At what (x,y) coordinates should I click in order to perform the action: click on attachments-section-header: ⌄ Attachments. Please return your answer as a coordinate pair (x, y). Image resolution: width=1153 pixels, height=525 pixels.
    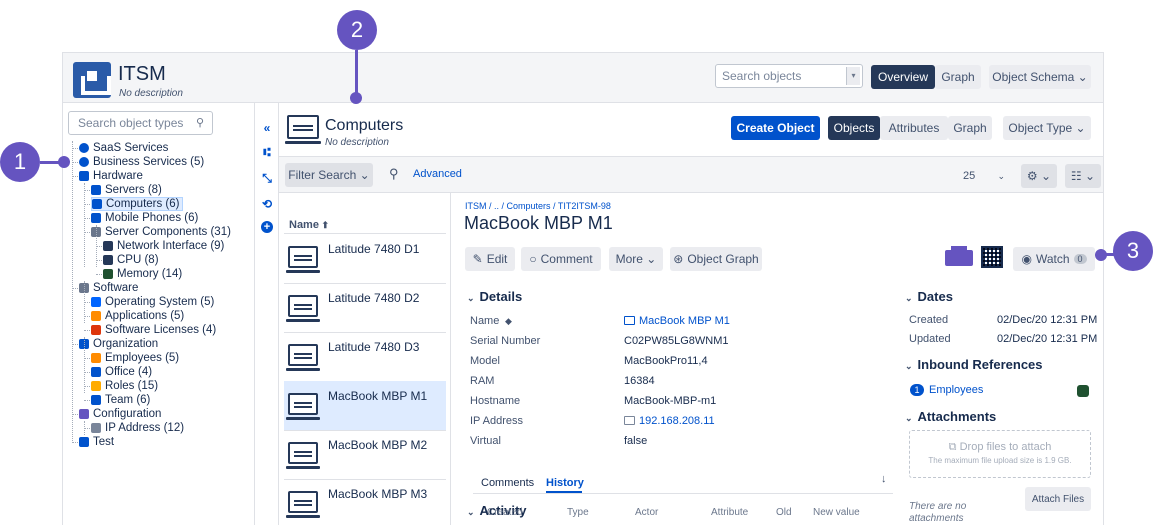
    Looking at the image, I should click on (950, 416).